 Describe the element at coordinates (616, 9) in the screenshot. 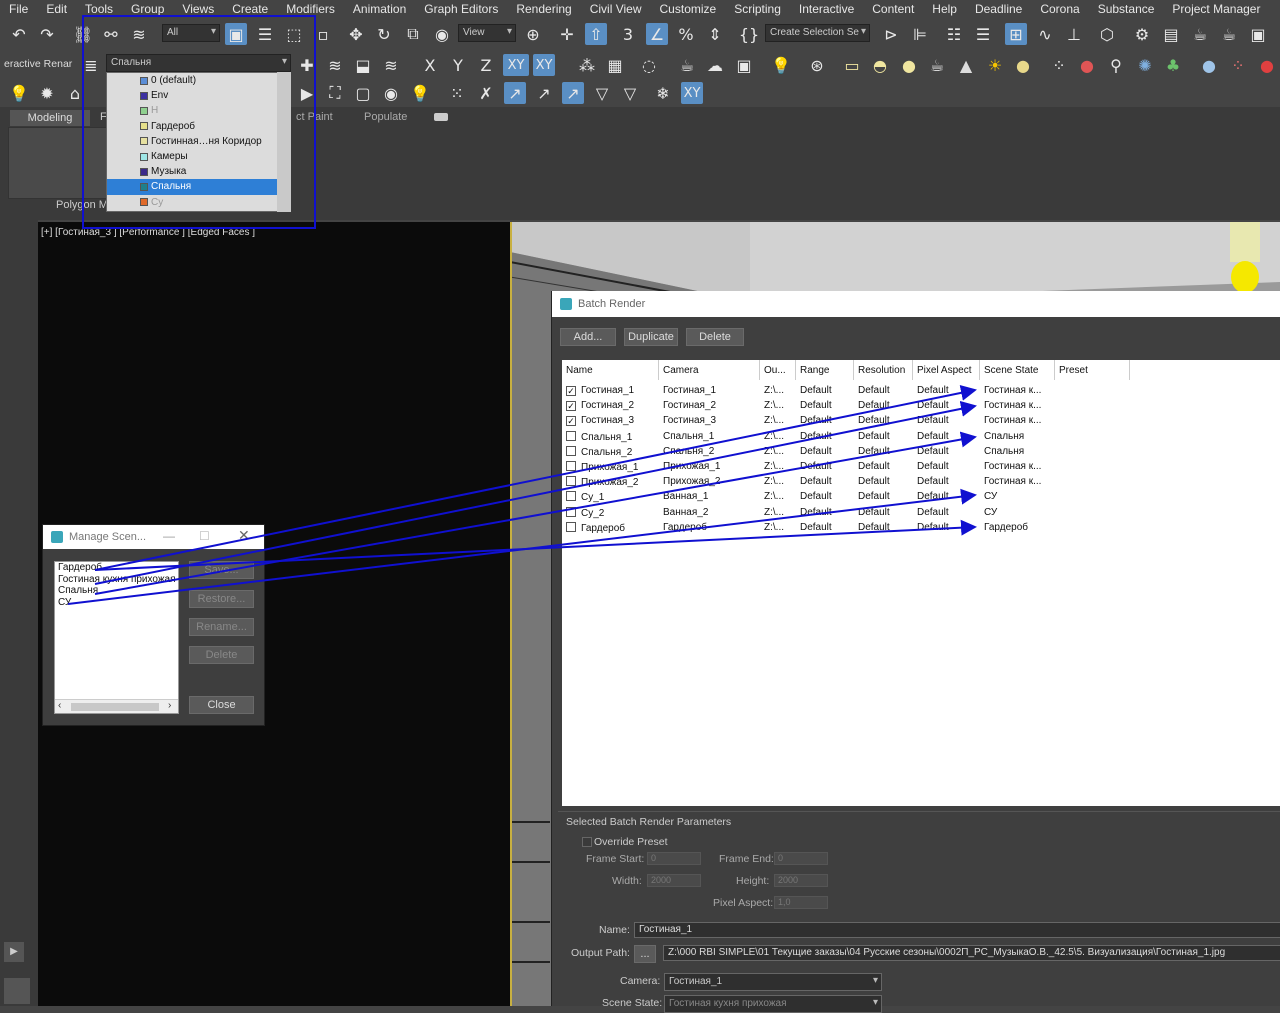

I see `menu-civil-view: Civil View` at that location.